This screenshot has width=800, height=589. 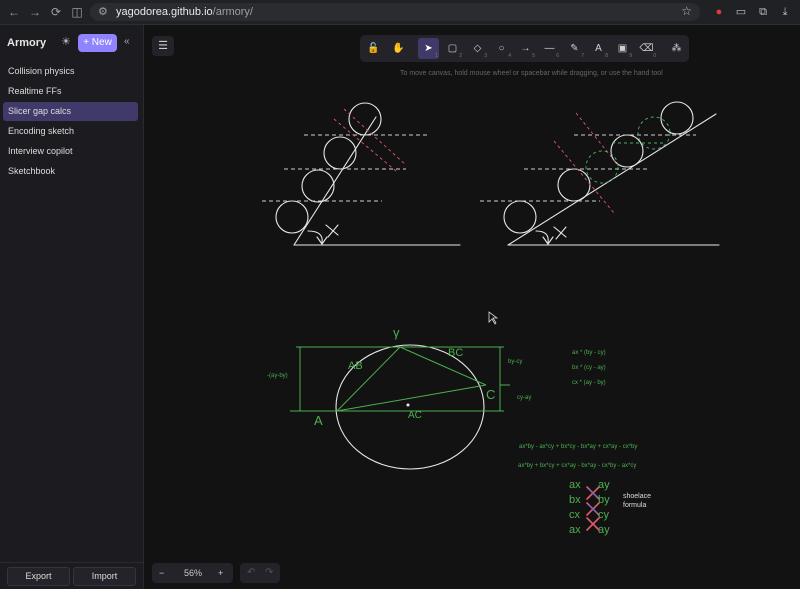 I want to click on shoelace-y-3: cy, so click(x=604, y=515).